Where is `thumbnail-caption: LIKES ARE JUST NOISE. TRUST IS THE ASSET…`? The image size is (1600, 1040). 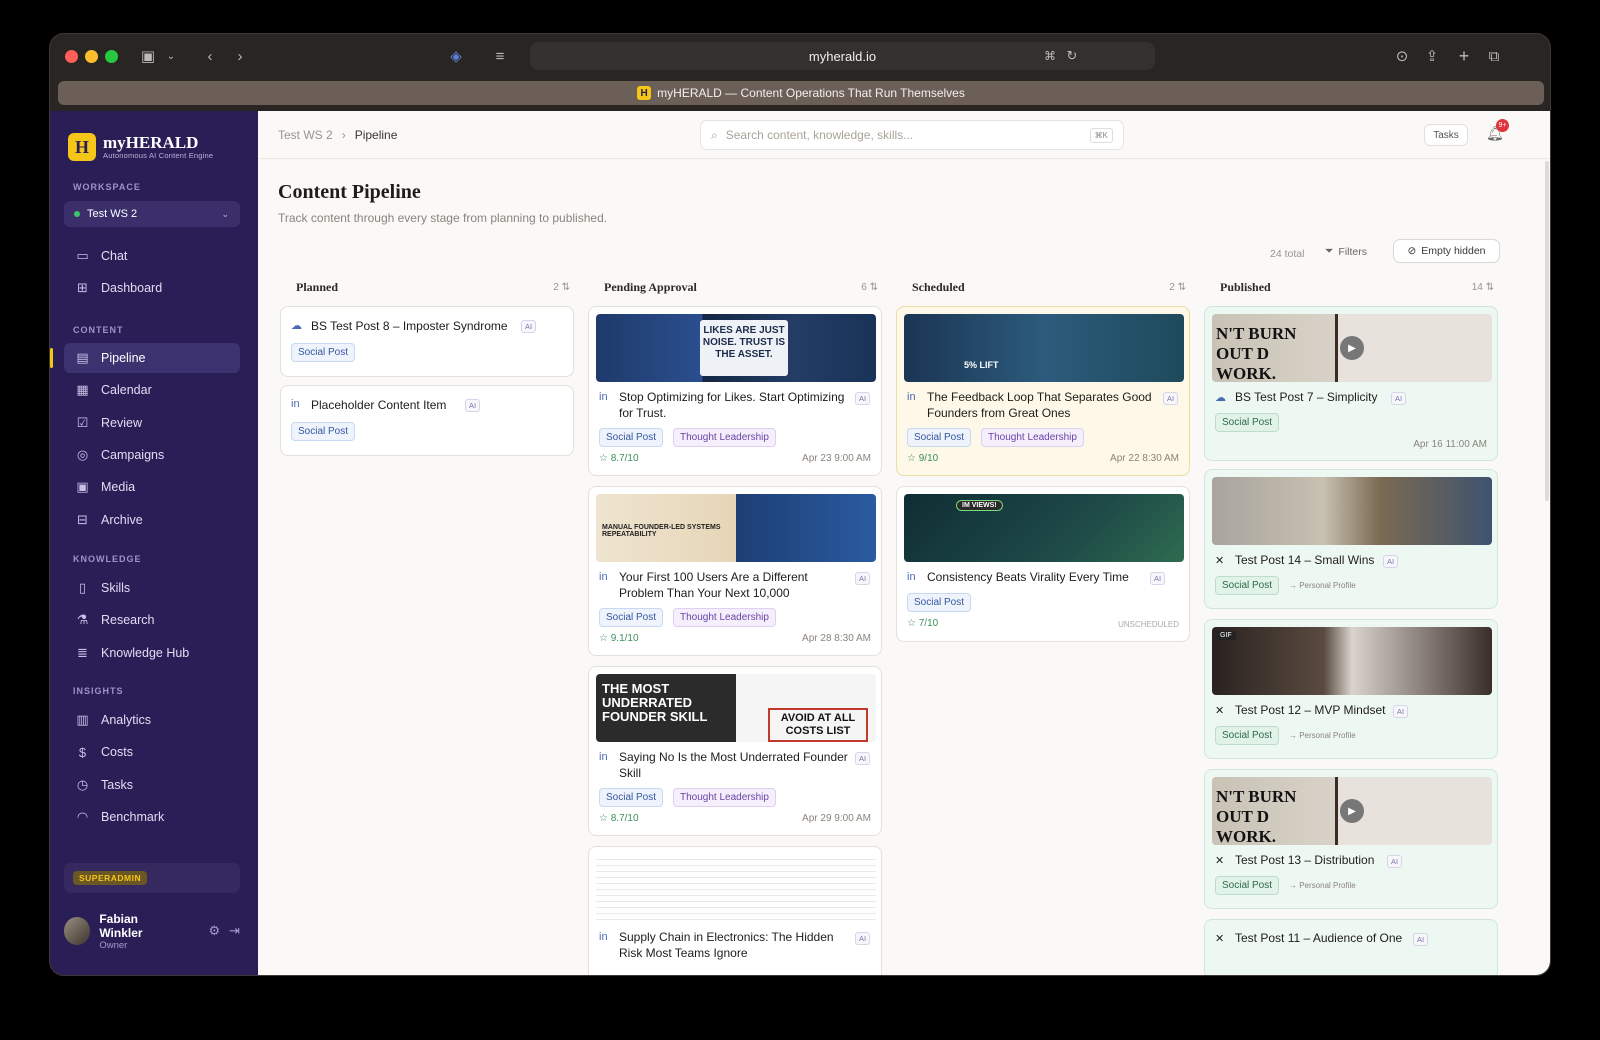
thumbnail-caption: LIKES ARE JUST NOISE. TRUST IS THE ASSET… is located at coordinates (744, 348).